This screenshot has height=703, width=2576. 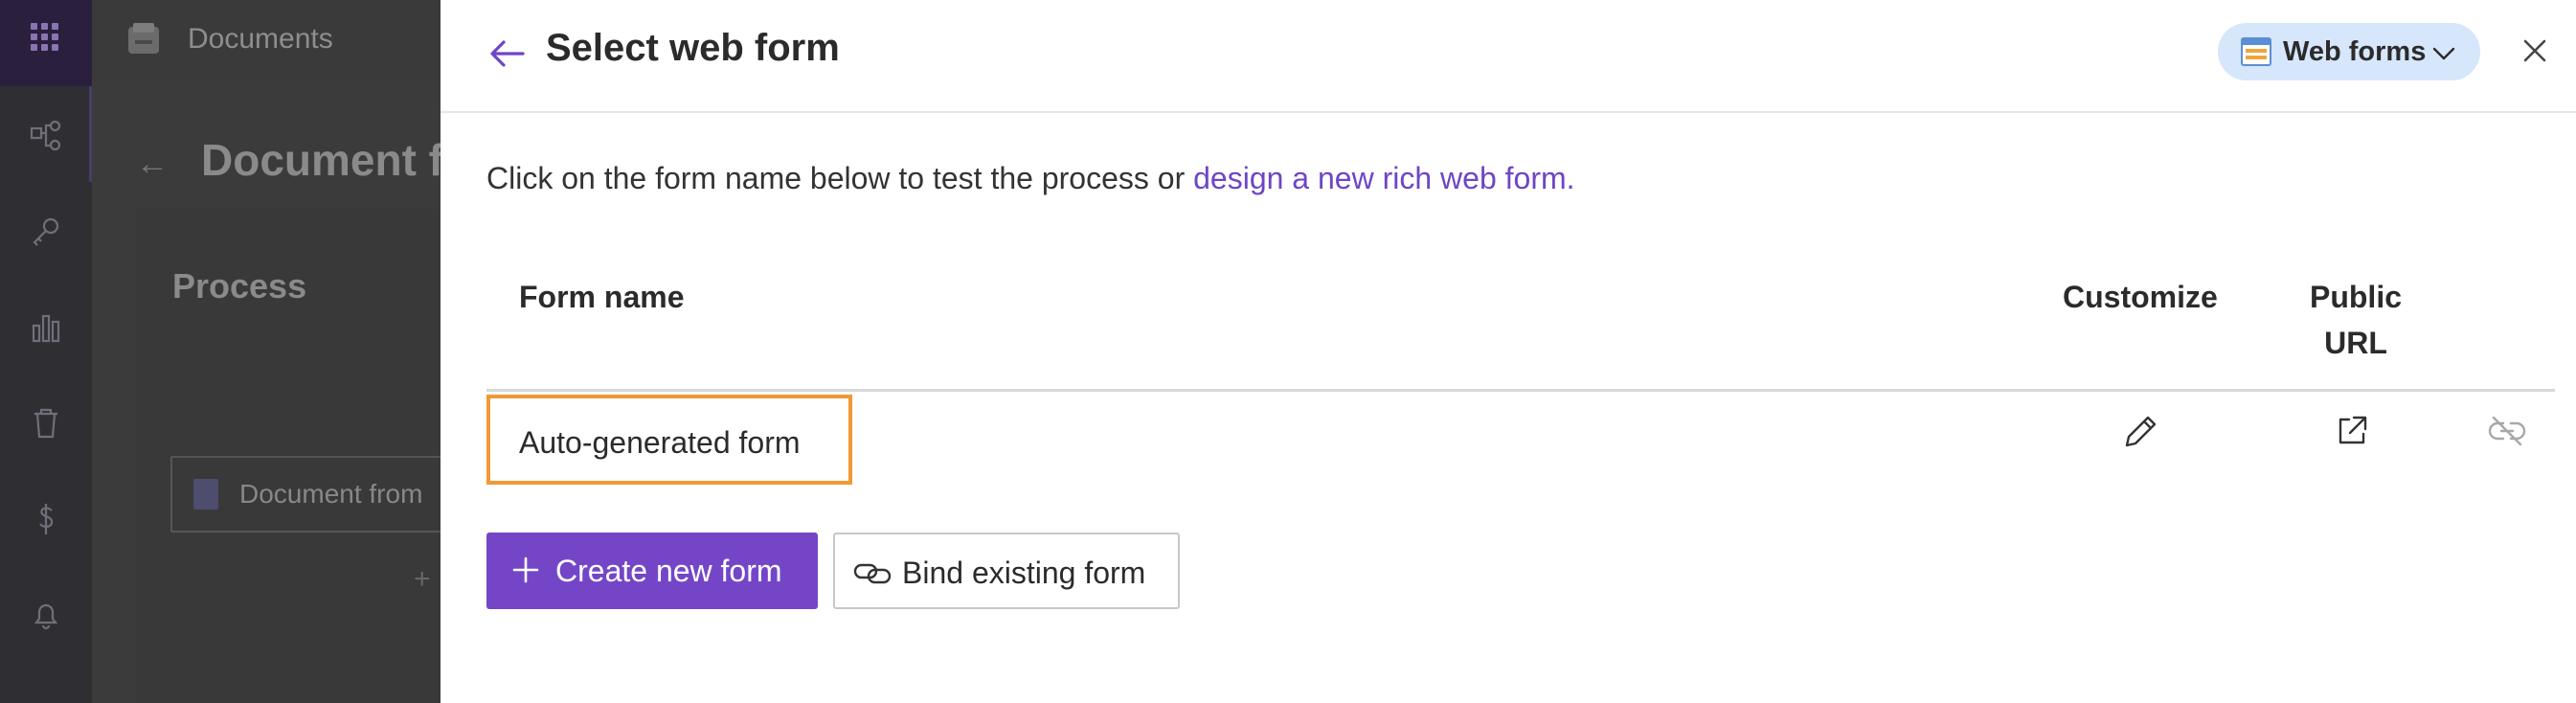 What do you see at coordinates (2355, 343) in the screenshot?
I see `column-header-public-url-line2: URL` at bounding box center [2355, 343].